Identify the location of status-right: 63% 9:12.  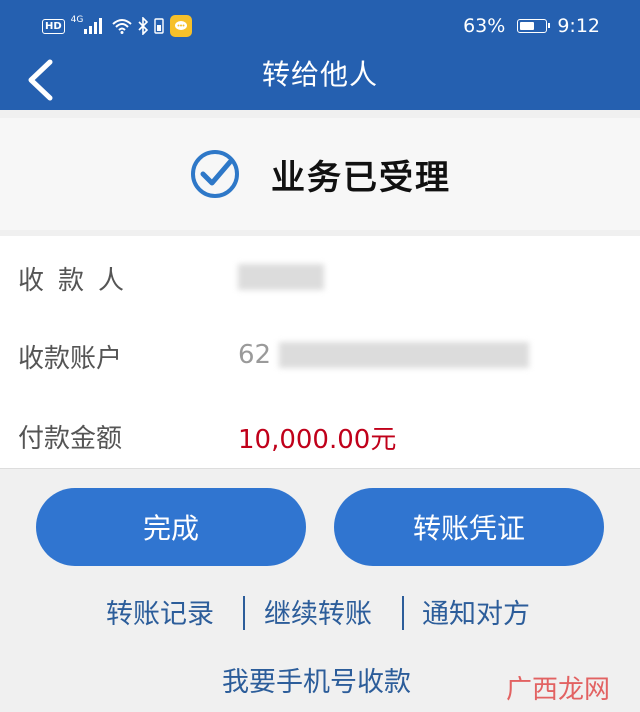
(531, 26).